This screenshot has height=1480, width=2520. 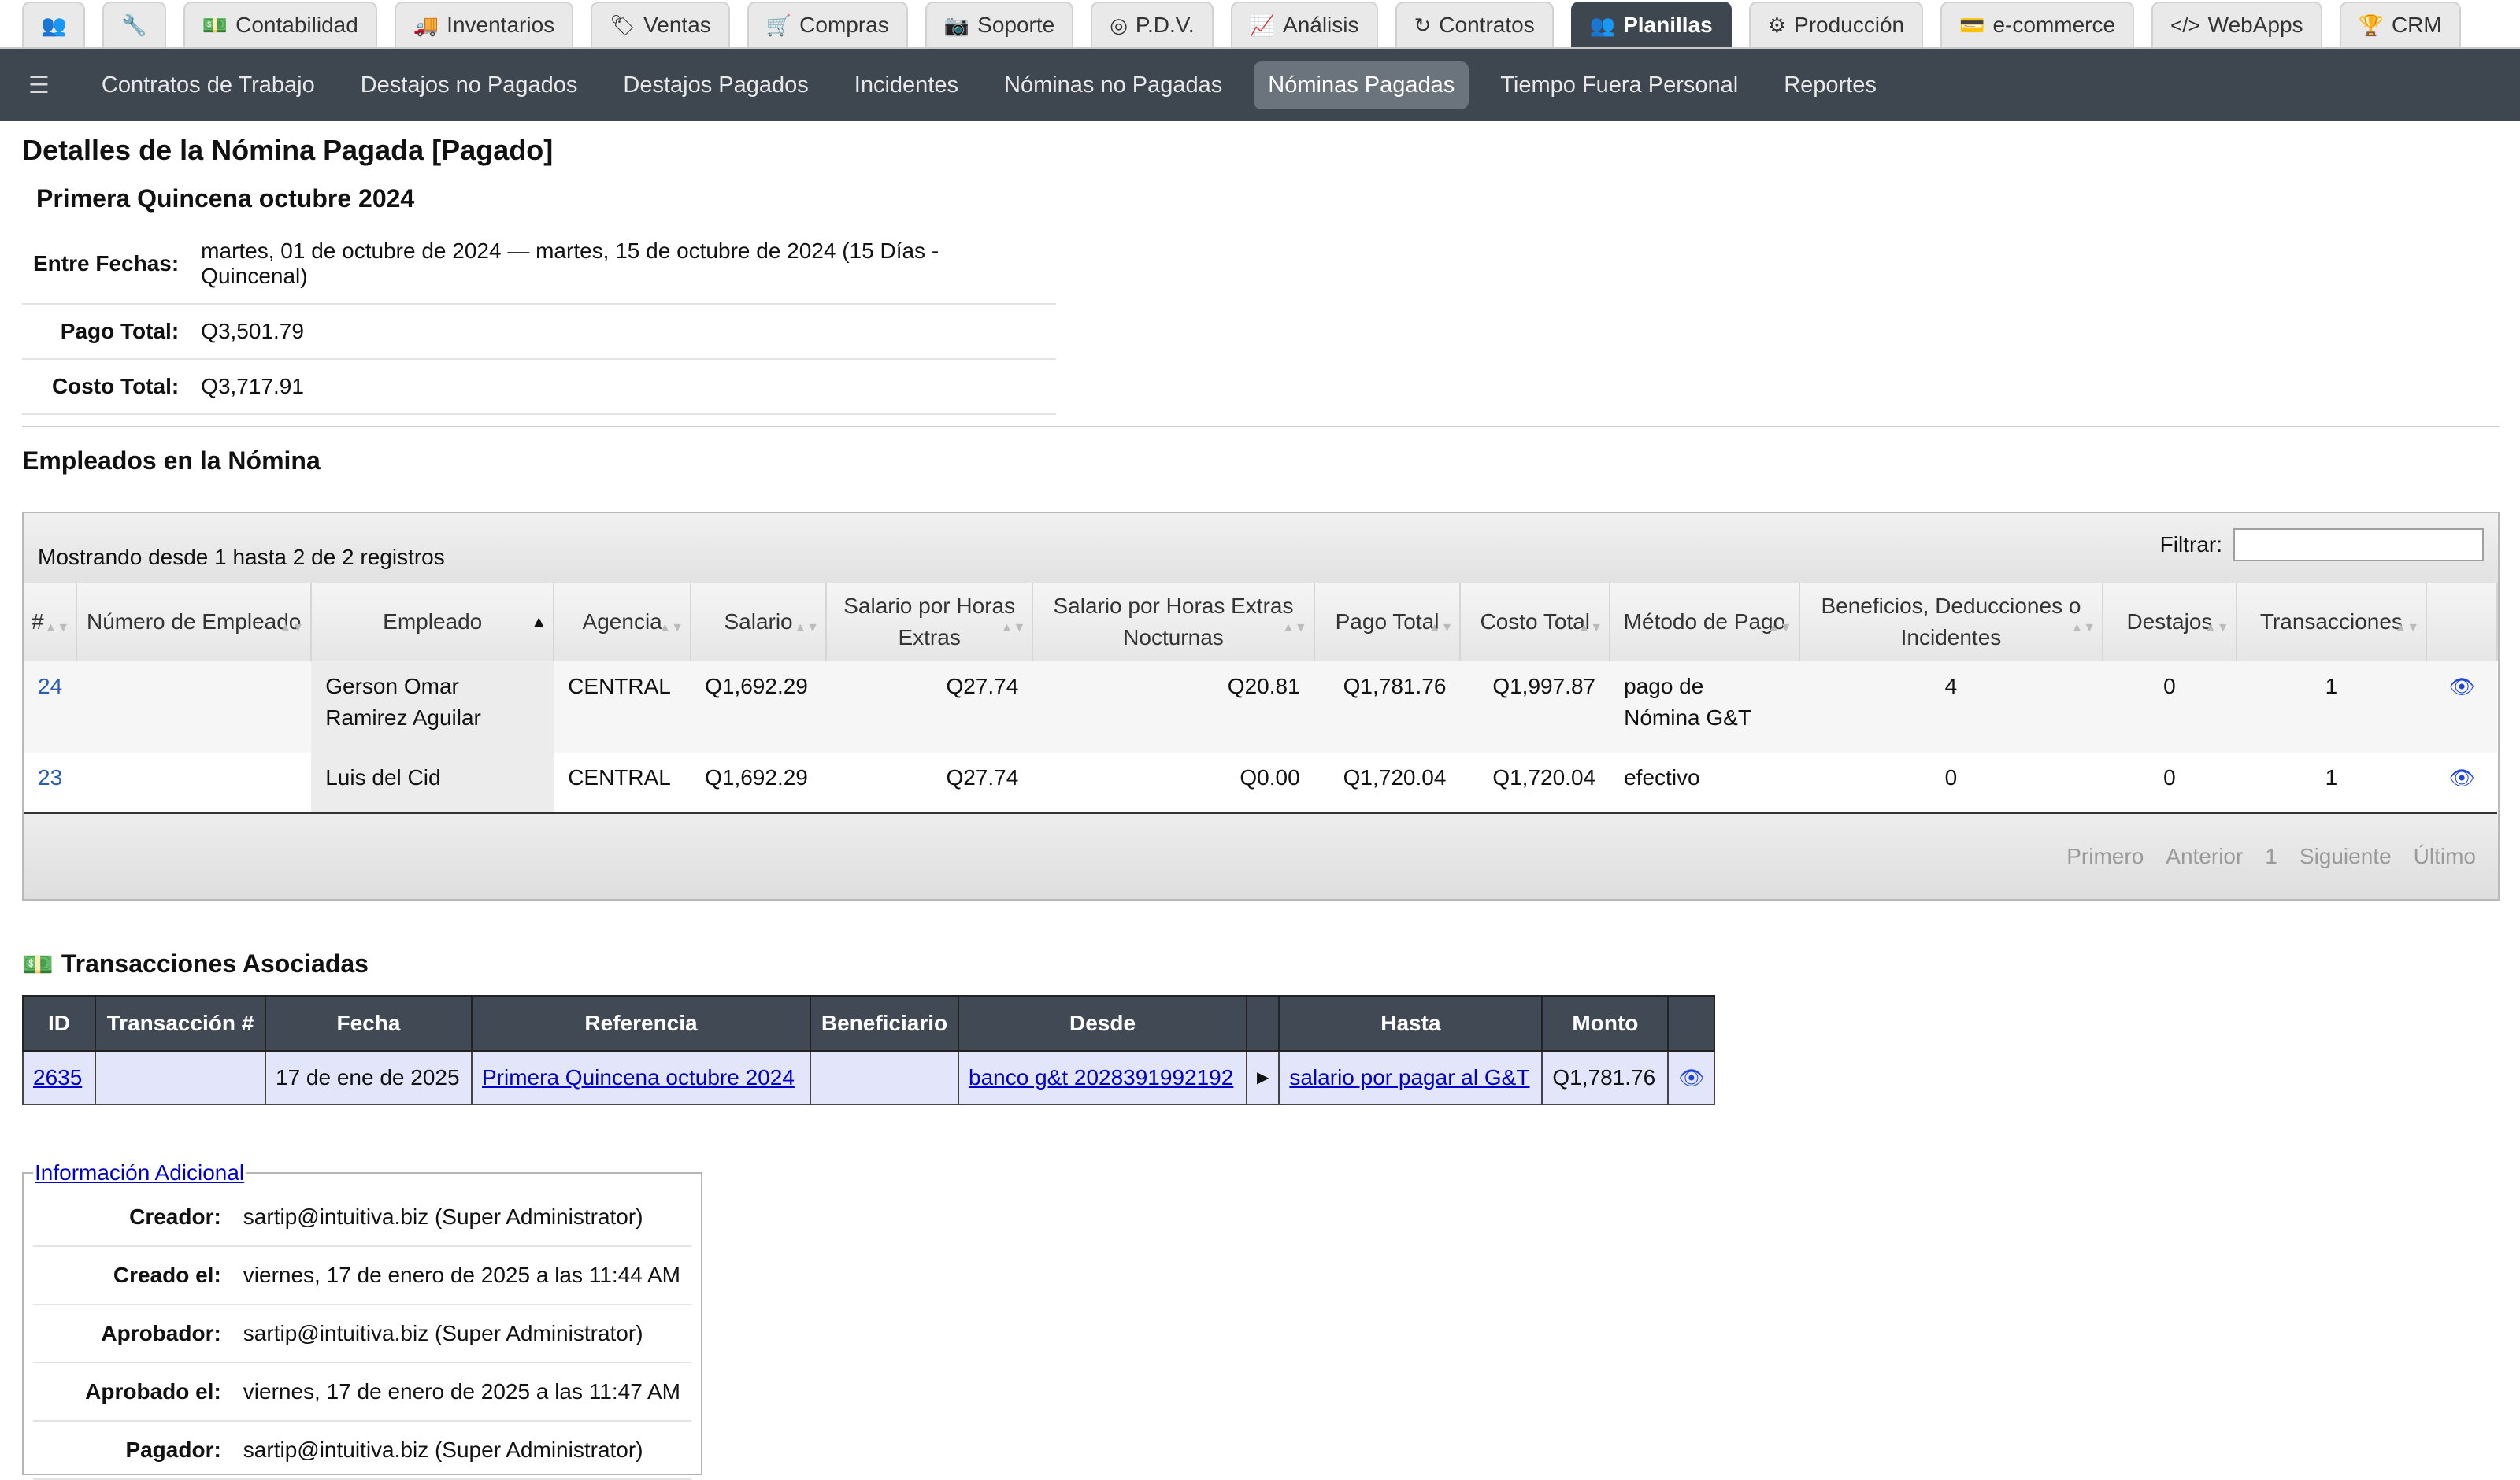 What do you see at coordinates (106, 332) in the screenshot?
I see `detail-label: Pago Total:` at bounding box center [106, 332].